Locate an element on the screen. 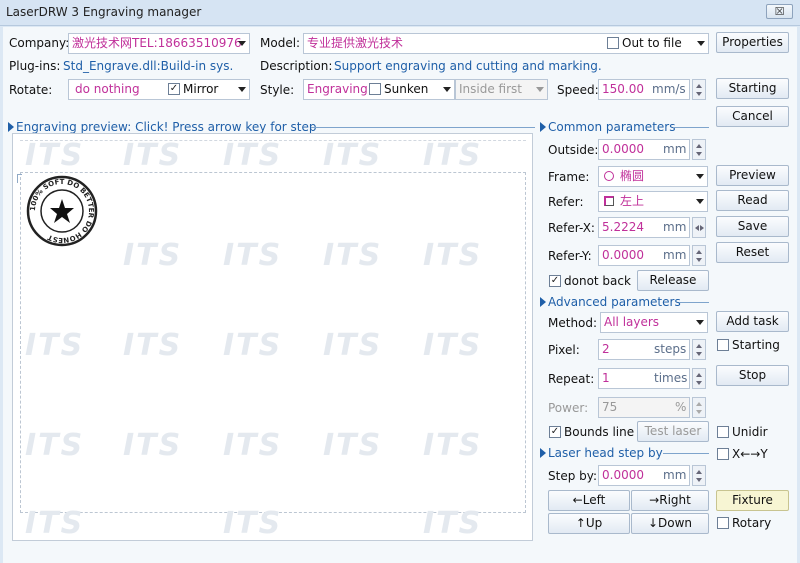 This screenshot has width=800, height=563. mirror-checkbox: ✓ is located at coordinates (174, 89).